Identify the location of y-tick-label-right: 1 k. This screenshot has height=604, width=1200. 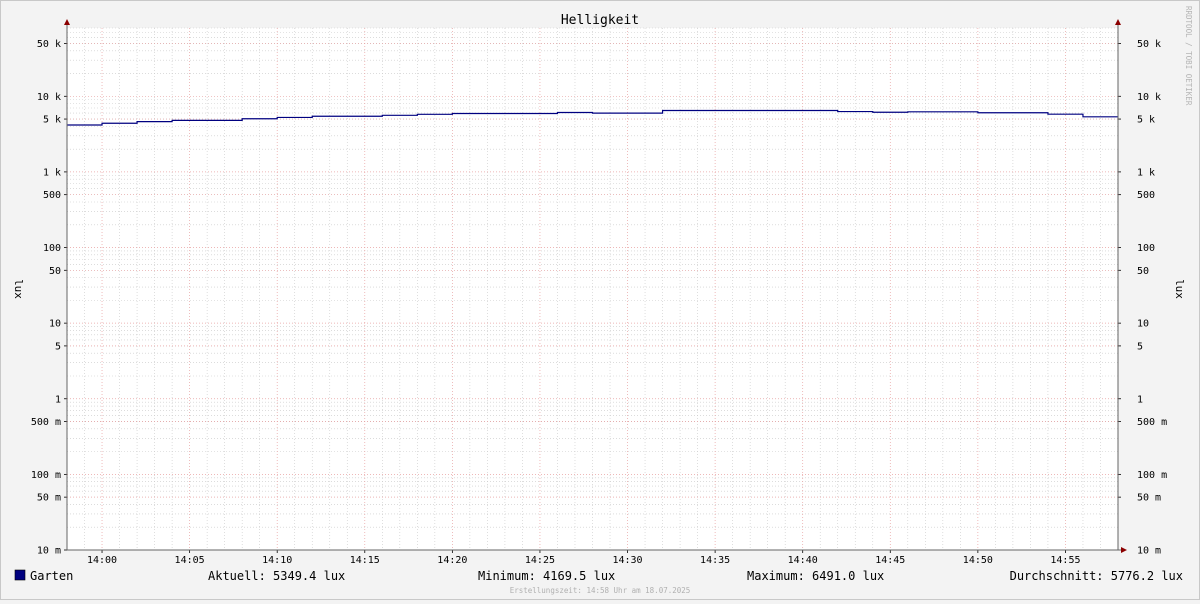
(1146, 172).